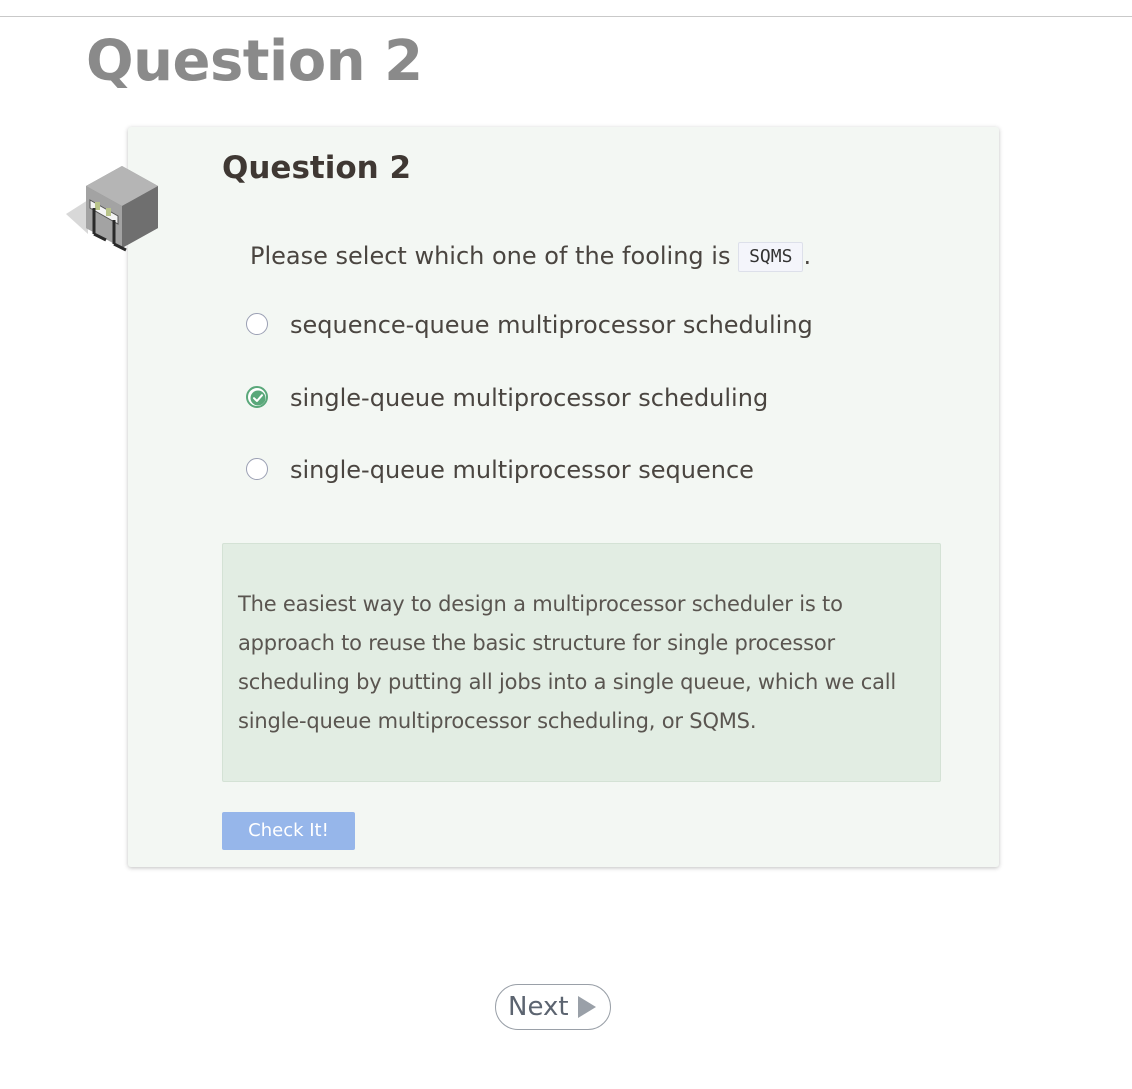 Image resolution: width=1132 pixels, height=1089 pixels. Describe the element at coordinates (771, 257) in the screenshot. I see `prompt-code: SQMS` at that location.